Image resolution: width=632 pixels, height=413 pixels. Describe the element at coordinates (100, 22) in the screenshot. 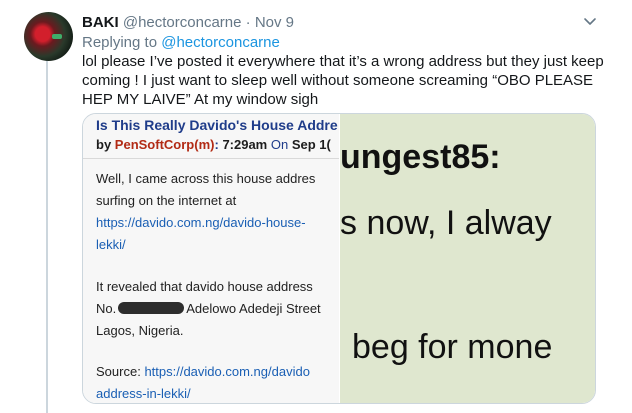

I see `display-name: BAKI` at that location.